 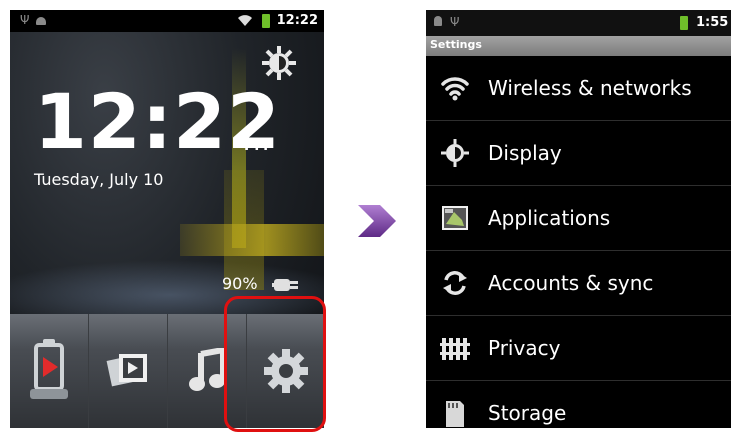 What do you see at coordinates (525, 153) in the screenshot?
I see `settings-item-label: Display` at bounding box center [525, 153].